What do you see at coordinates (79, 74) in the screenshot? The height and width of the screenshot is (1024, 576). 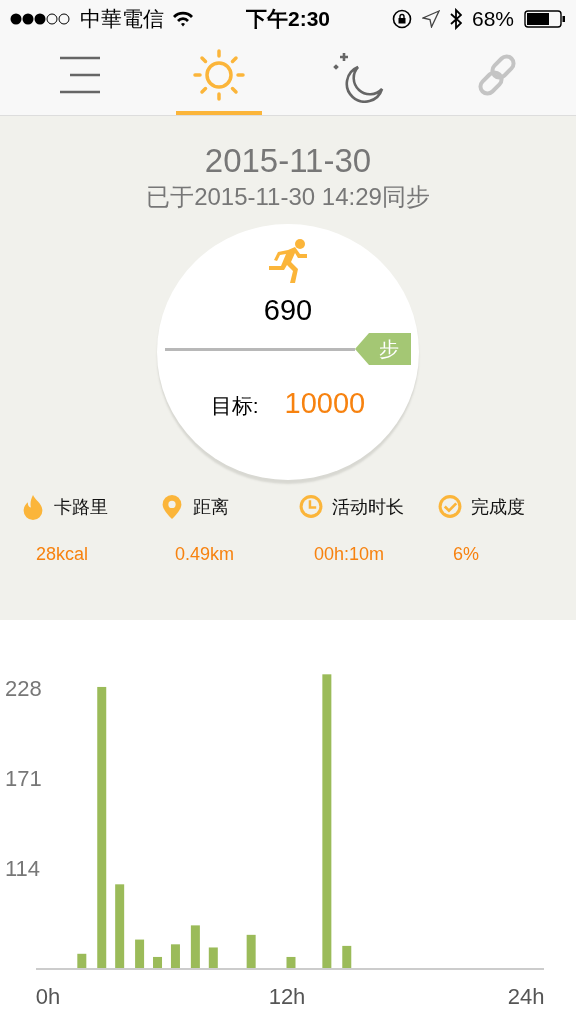 I see `menu-icon` at bounding box center [79, 74].